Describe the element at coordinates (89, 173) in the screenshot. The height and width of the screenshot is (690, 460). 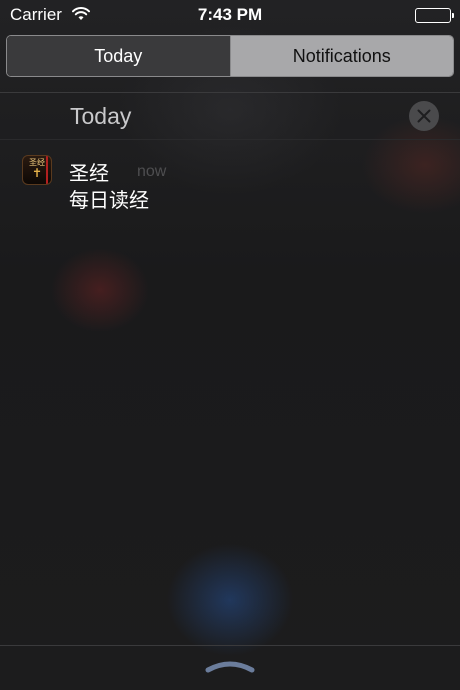
I see `notification-title: 圣经` at that location.